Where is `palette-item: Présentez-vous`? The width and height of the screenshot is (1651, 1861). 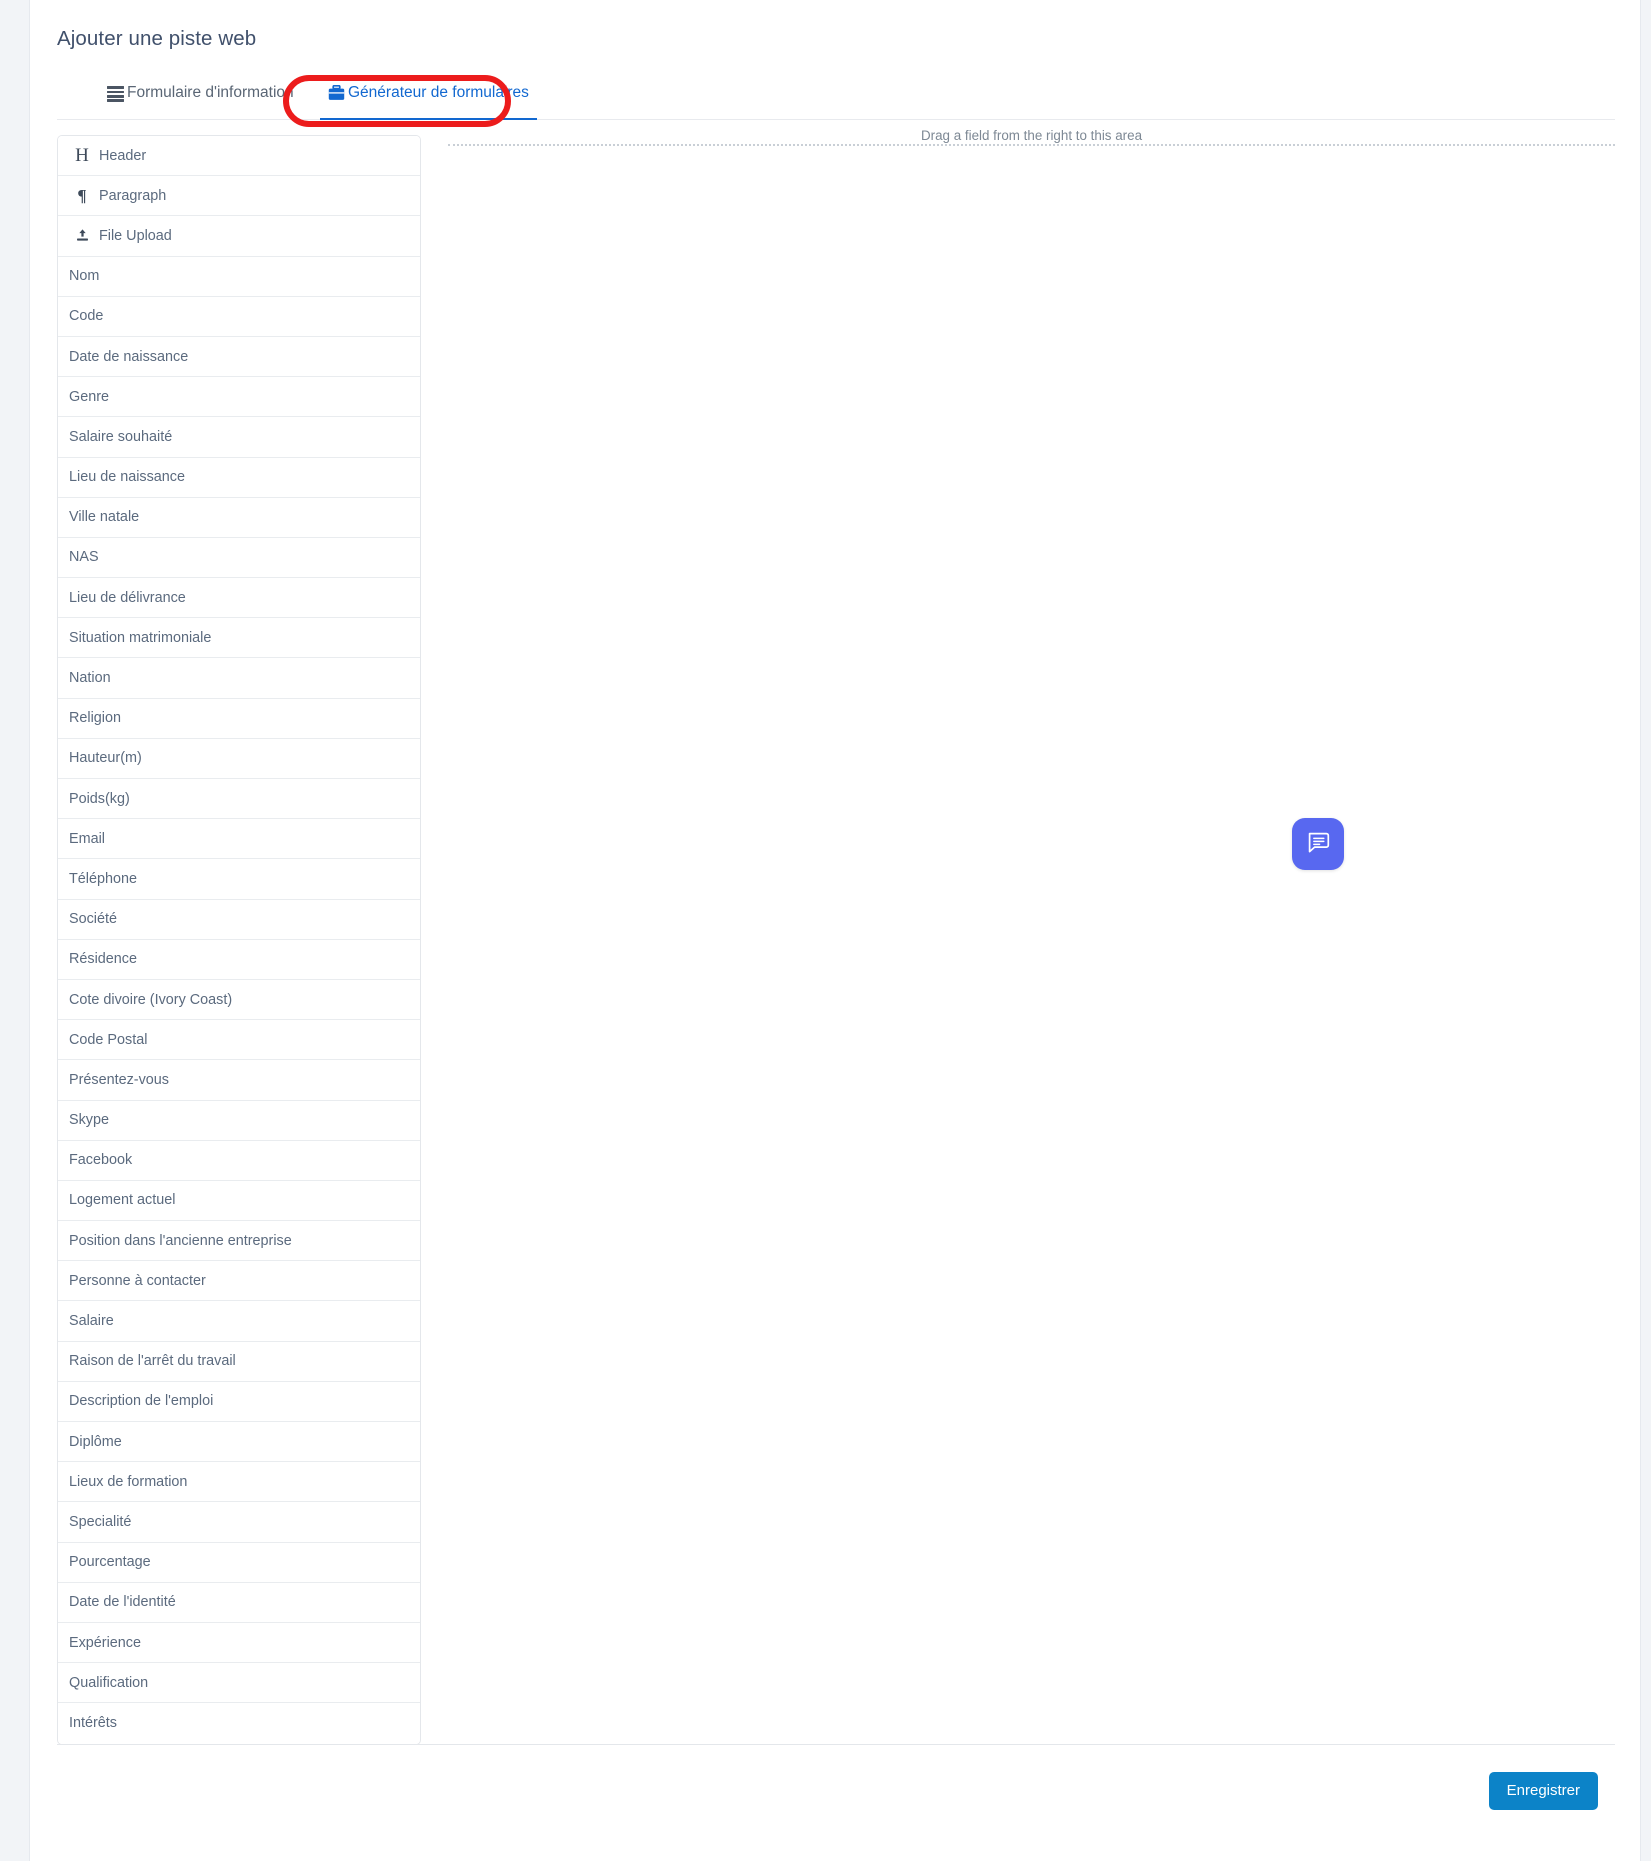 palette-item: Présentez-vous is located at coordinates (239, 1080).